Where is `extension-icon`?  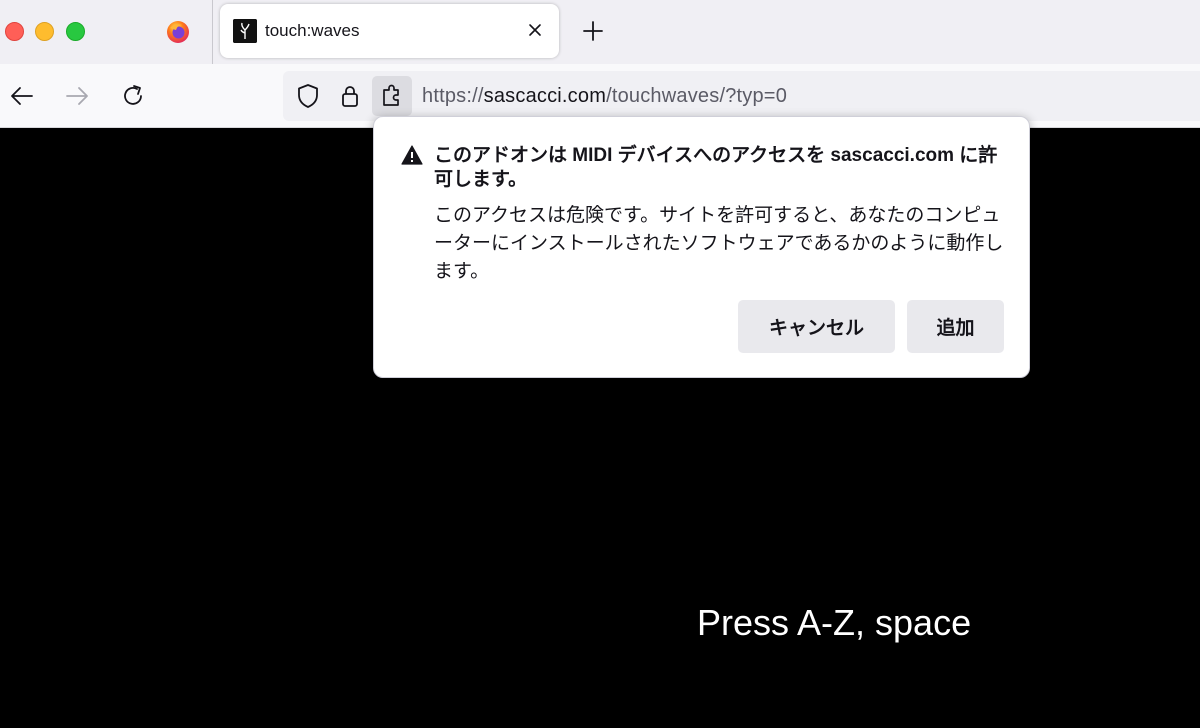 extension-icon is located at coordinates (391, 95).